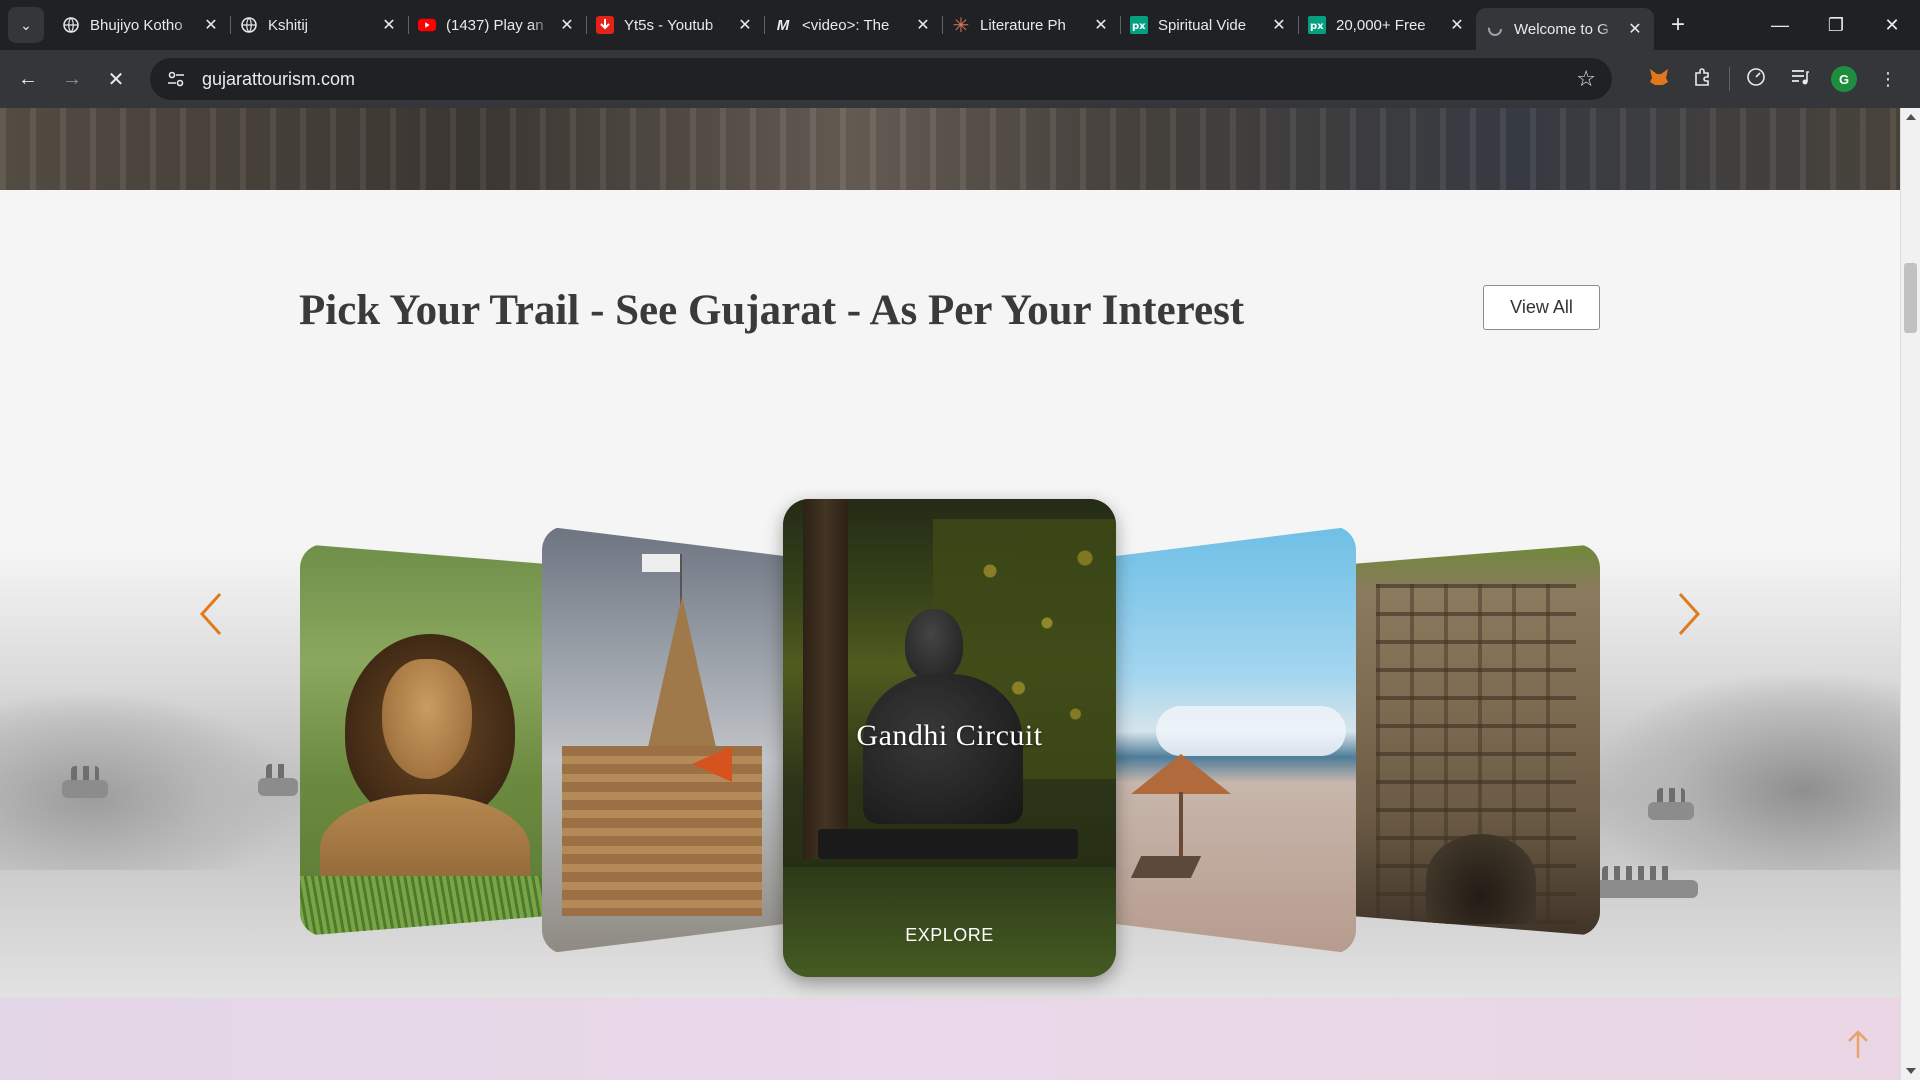 The image size is (1920, 1080). I want to click on carousel-card-wildlife, so click(421, 740).